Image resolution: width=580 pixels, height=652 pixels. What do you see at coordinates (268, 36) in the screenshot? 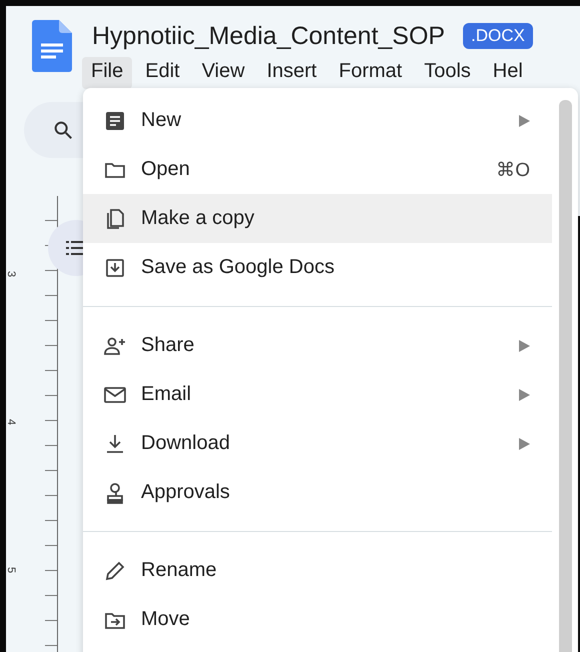
I see `document-title: Hypnotiic_Media_Content_SOP` at bounding box center [268, 36].